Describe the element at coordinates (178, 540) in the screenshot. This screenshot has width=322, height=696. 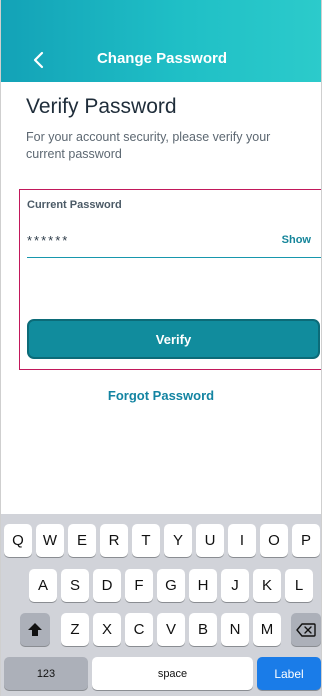
I see `key-y: Y` at that location.